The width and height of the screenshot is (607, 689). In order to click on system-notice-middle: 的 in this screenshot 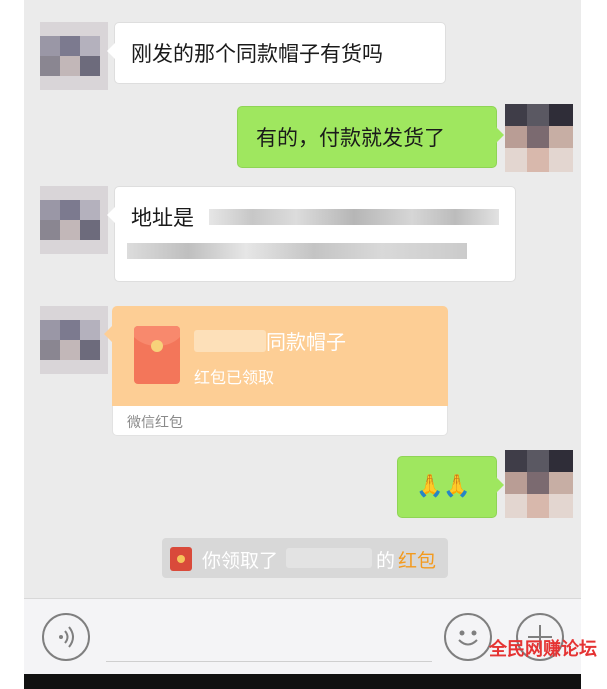, I will do `click(386, 561)`.